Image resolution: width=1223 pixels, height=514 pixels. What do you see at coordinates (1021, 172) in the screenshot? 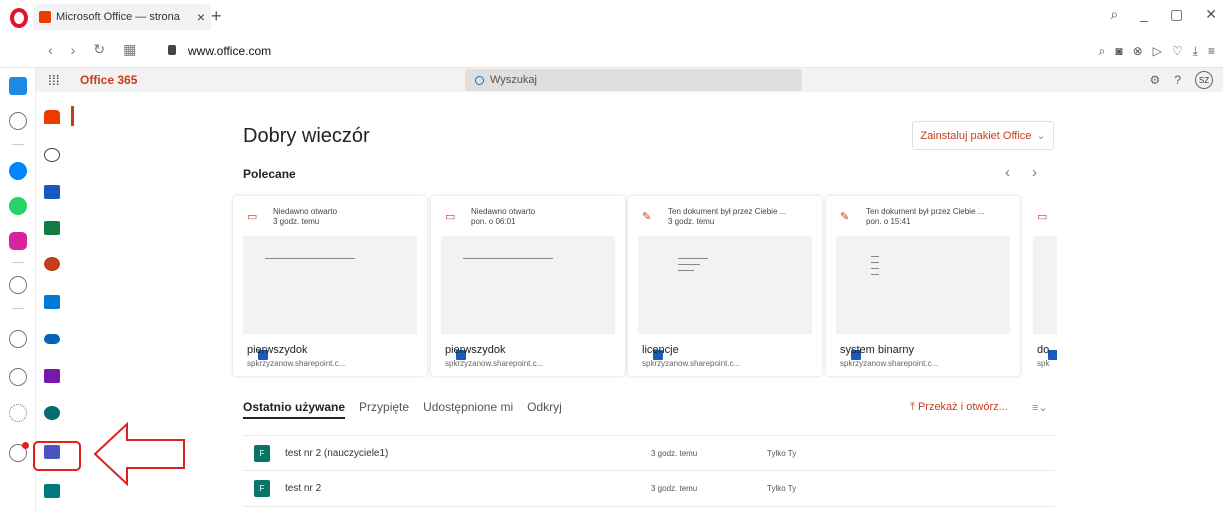
I see `carousel-controls: ‹ ›` at bounding box center [1021, 172].